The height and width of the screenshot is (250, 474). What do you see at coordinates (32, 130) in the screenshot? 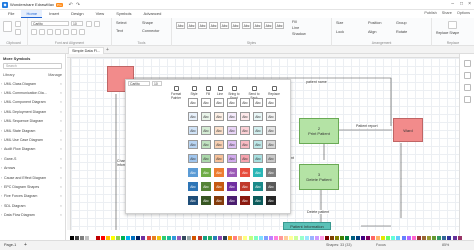
I see `library-item: › UML State Diagram ×` at bounding box center [32, 130].